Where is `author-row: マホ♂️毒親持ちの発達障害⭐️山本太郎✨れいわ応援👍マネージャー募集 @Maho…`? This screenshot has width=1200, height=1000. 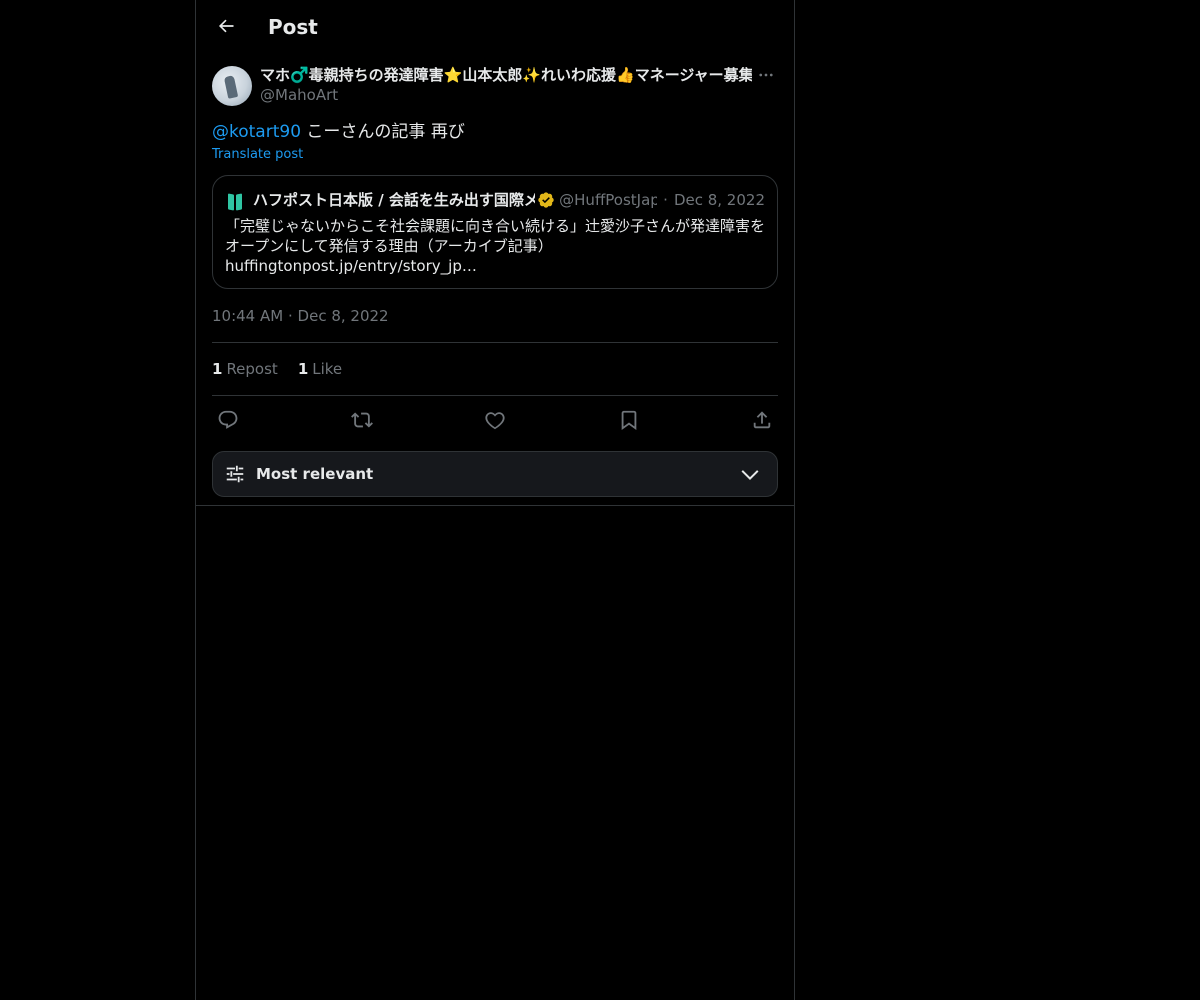
author-row: マホ♂️毒親持ちの発達障害⭐️山本太郎✨れいわ応援👍マネージャー募集 @Maho… is located at coordinates (495, 85).